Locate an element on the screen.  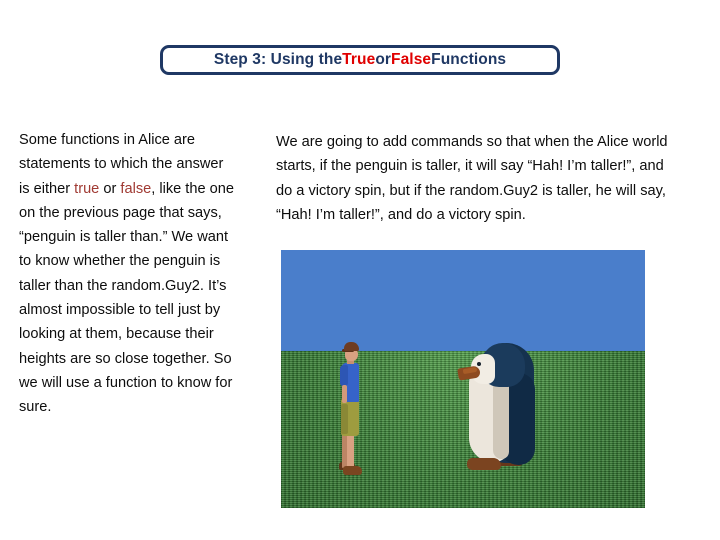
man-front-shoe is located at coordinates (352, 470).